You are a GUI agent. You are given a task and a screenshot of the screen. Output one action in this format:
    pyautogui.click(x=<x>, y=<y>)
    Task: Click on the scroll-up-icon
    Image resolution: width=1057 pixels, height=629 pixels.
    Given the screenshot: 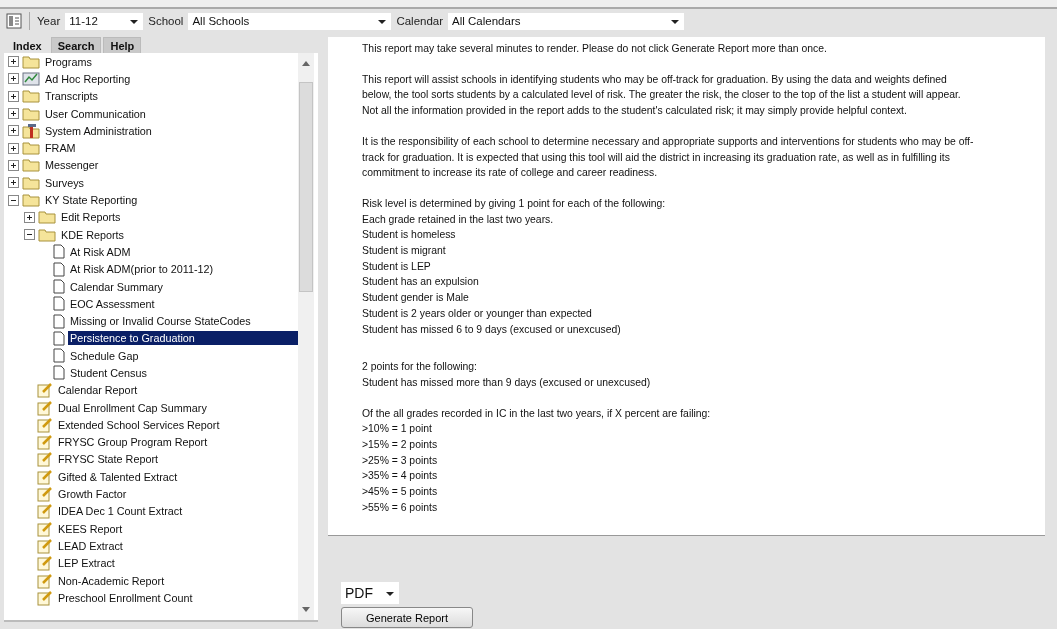 What is the action you would take?
    pyautogui.click(x=306, y=63)
    